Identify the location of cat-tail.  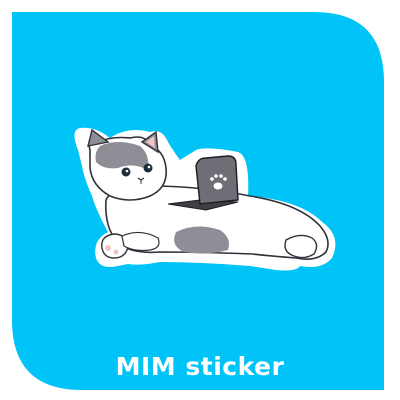
(301, 246).